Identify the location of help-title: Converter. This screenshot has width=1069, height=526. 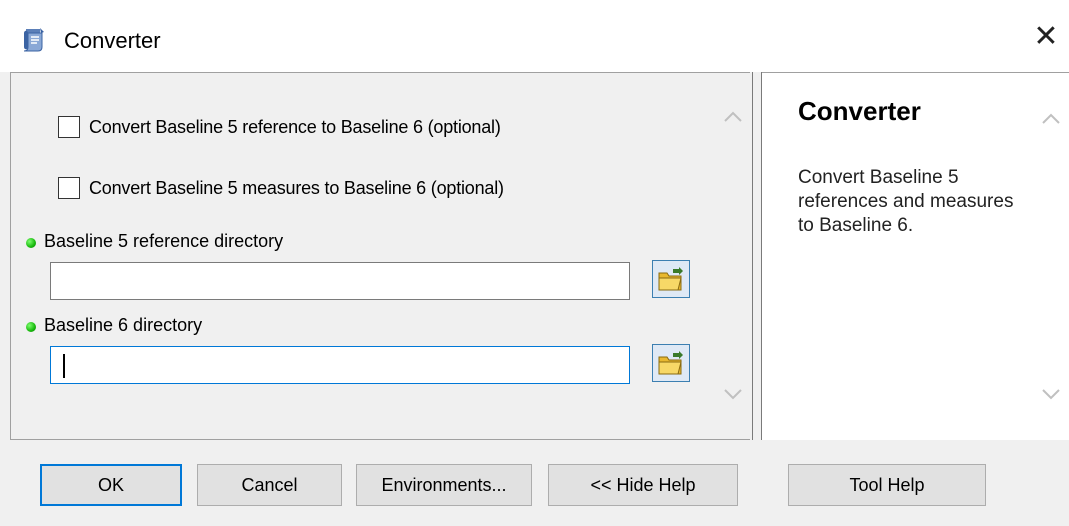
(859, 111).